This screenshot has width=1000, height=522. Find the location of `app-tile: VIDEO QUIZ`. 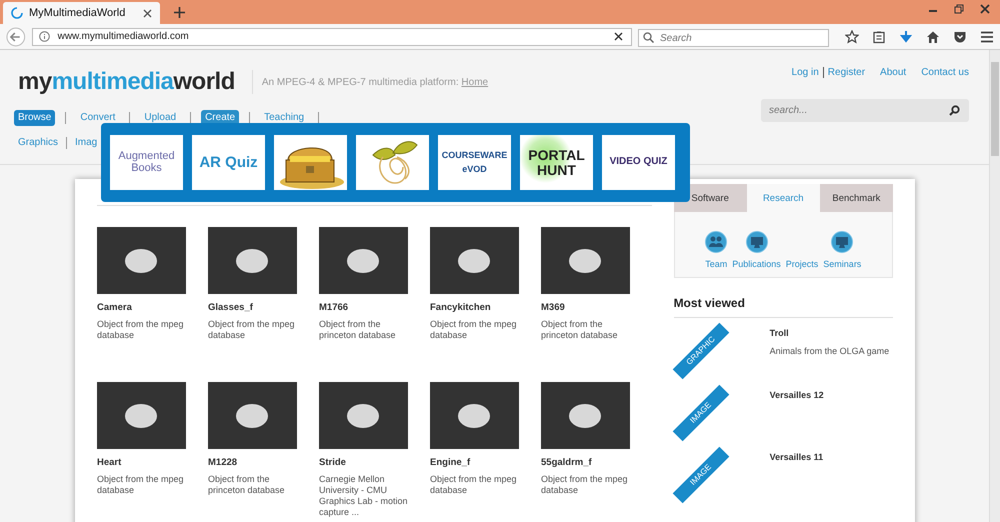

app-tile: VIDEO QUIZ is located at coordinates (638, 162).